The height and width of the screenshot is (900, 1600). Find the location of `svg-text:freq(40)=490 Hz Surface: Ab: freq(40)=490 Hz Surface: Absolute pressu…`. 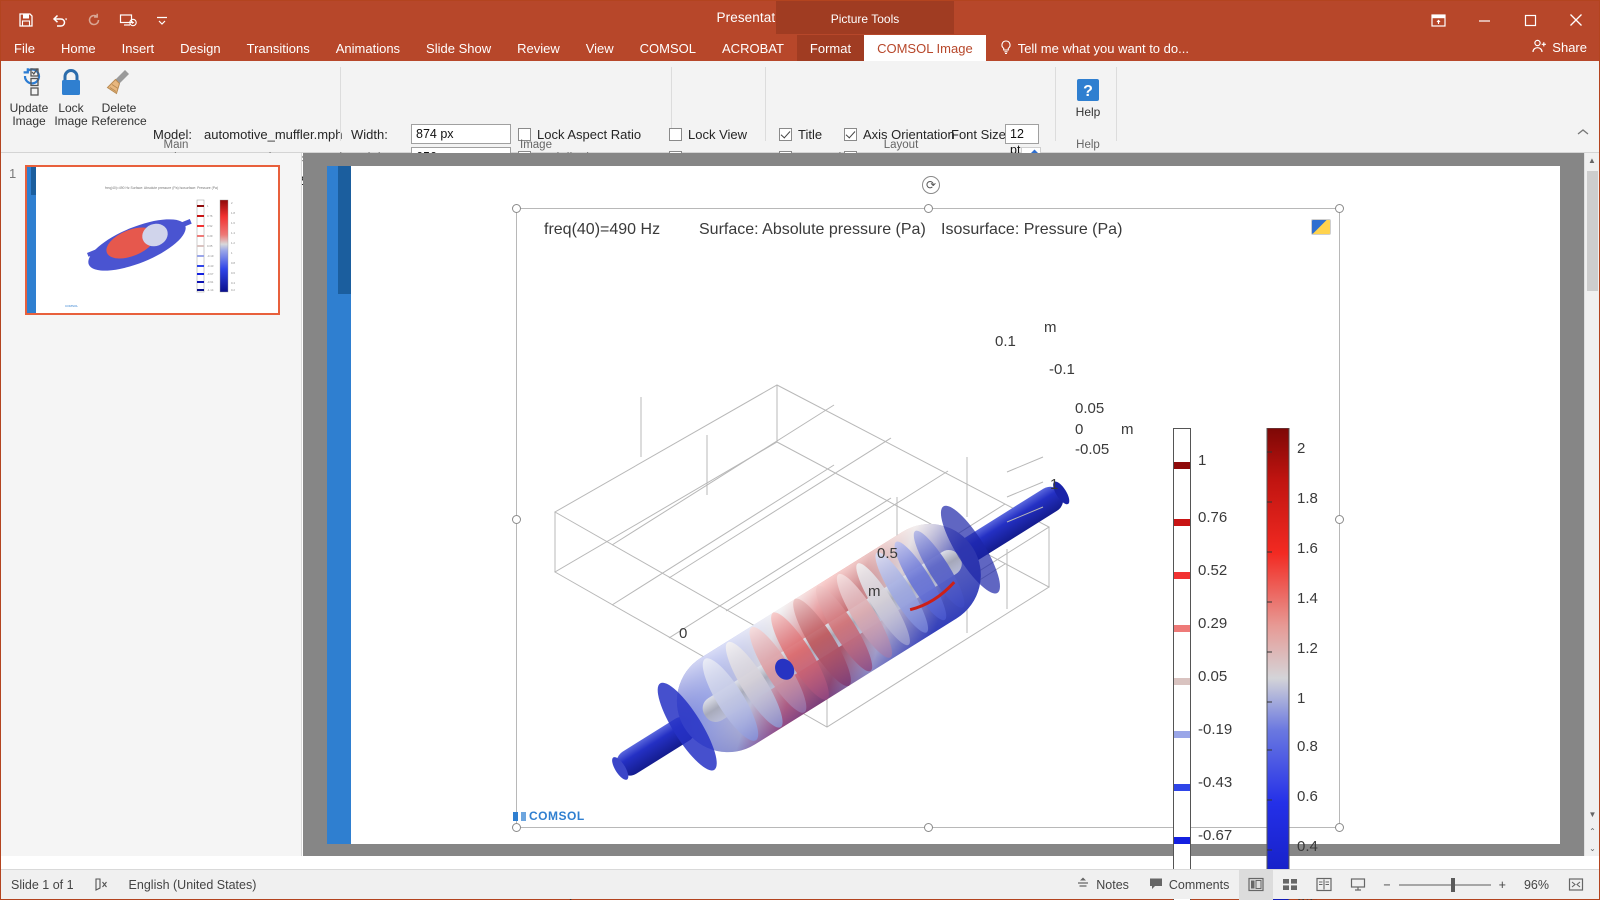

svg-text:freq(40)=490 Hz Surface: Ab: freq(40)=490 Hz Surface: Absolute pressu… is located at coordinates (161, 188).